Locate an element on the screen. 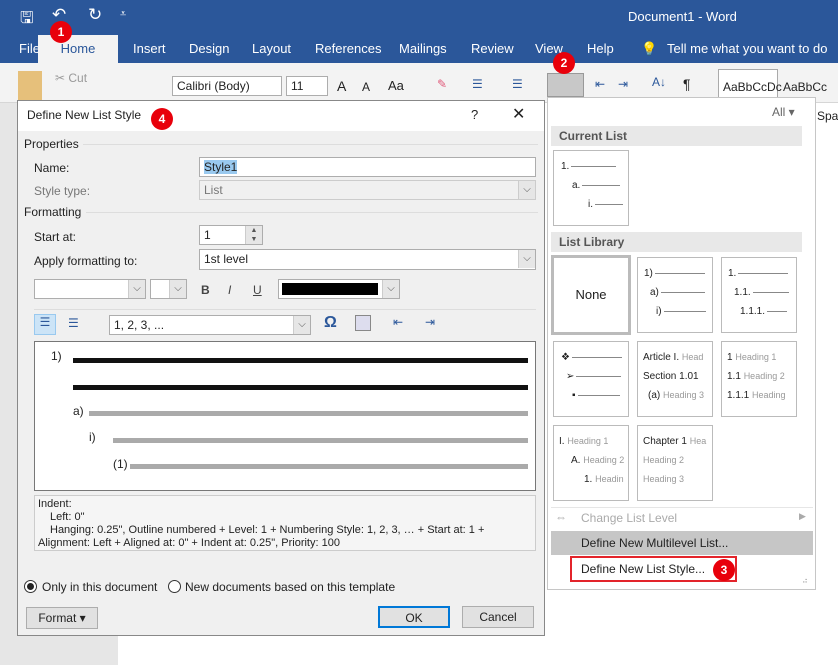 The image size is (838, 665). numbering-style-select: 1, 2, 3, ... ⌵ is located at coordinates (210, 325).